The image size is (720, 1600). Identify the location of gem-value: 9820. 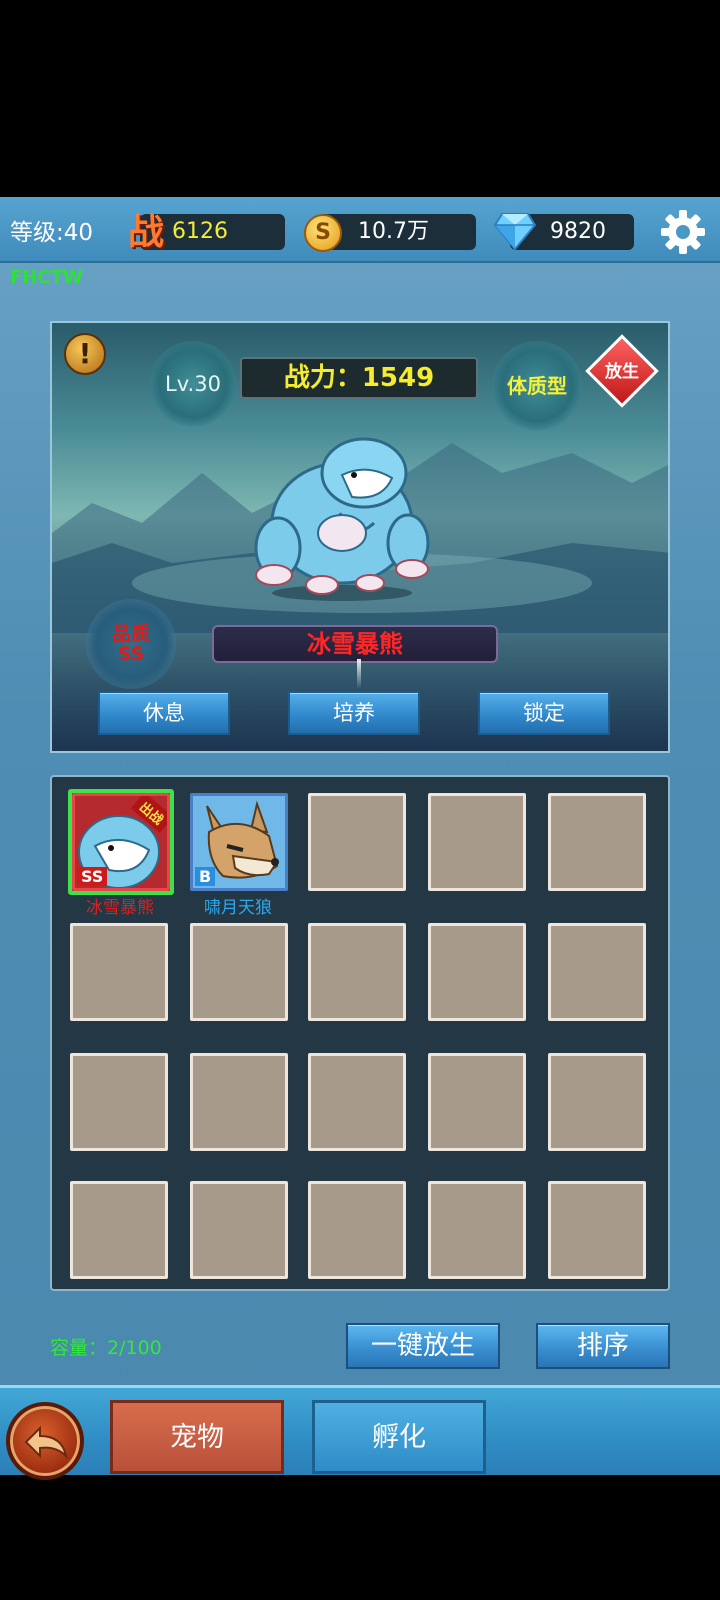
(578, 231).